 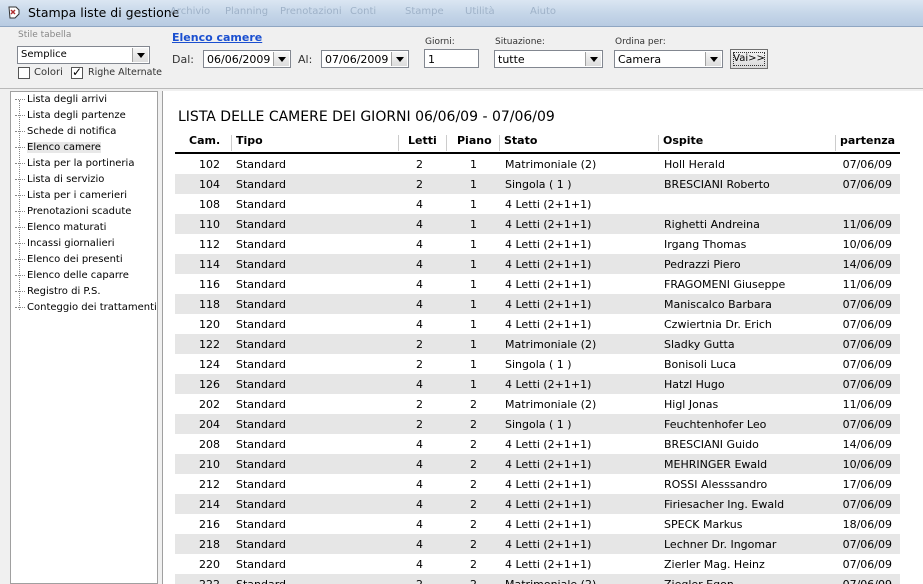 I want to click on bg-menu-item: Prenotazioni, so click(x=311, y=11).